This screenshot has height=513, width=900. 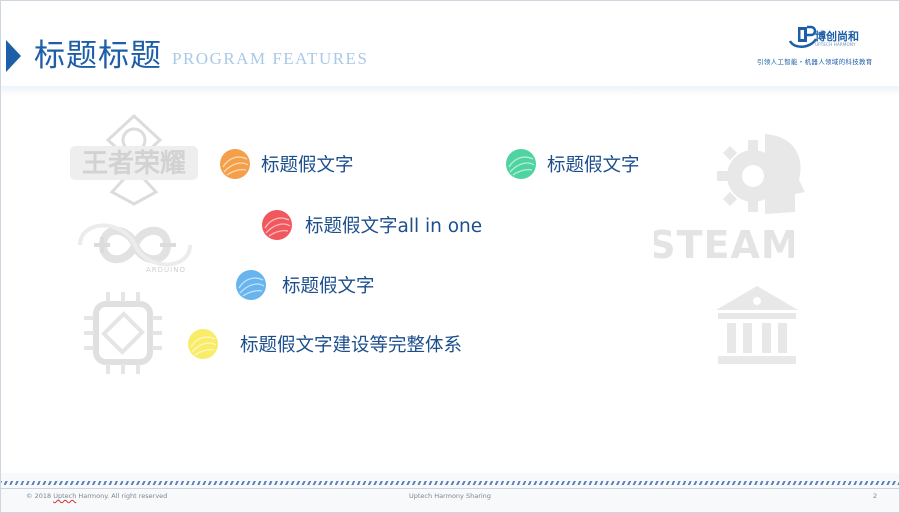 What do you see at coordinates (65, 496) in the screenshot?
I see `copyright-brand: Uptech` at bounding box center [65, 496].